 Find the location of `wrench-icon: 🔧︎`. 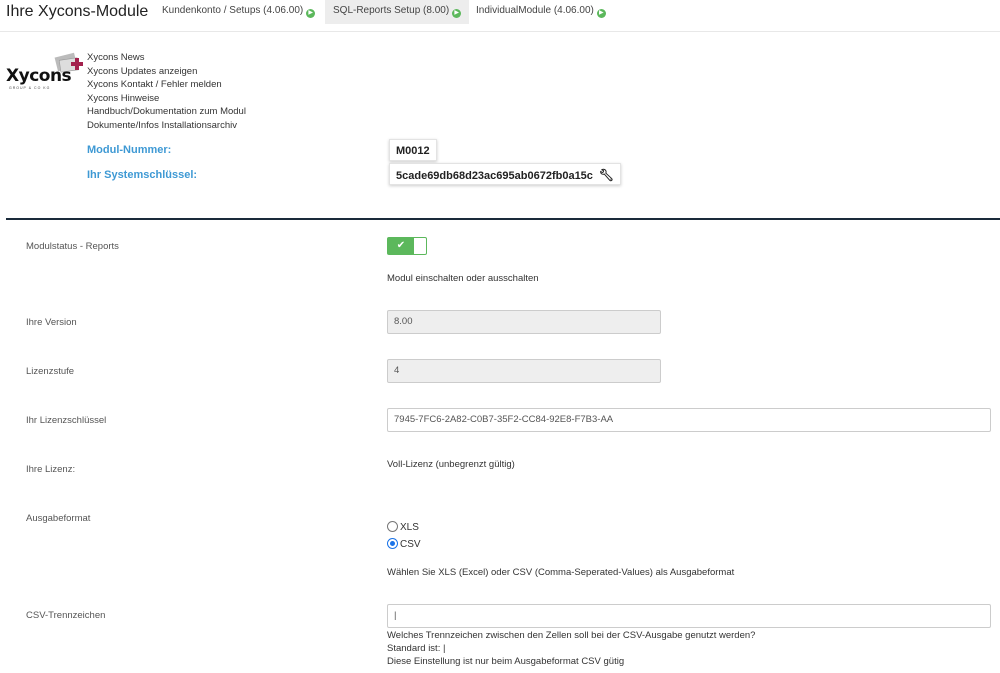

wrench-icon: 🔧︎ is located at coordinates (606, 175).